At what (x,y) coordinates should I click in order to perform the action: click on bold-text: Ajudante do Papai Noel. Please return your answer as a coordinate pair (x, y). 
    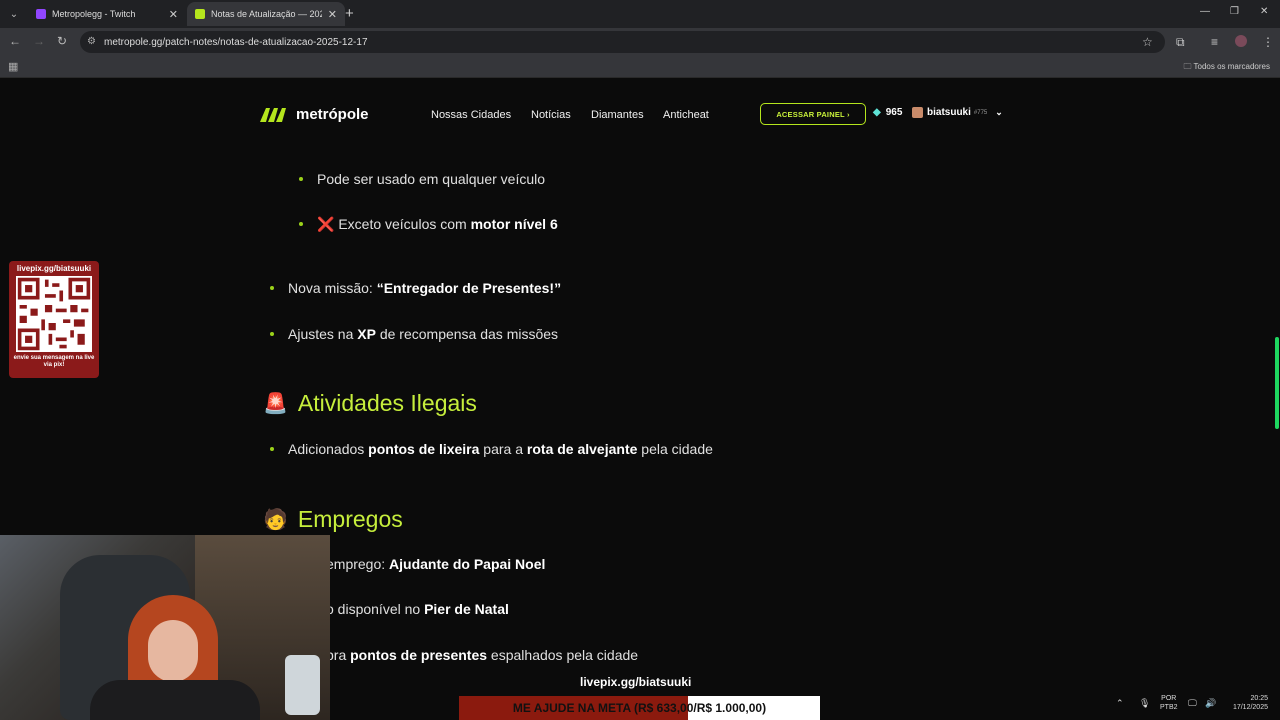
    Looking at the image, I should click on (467, 564).